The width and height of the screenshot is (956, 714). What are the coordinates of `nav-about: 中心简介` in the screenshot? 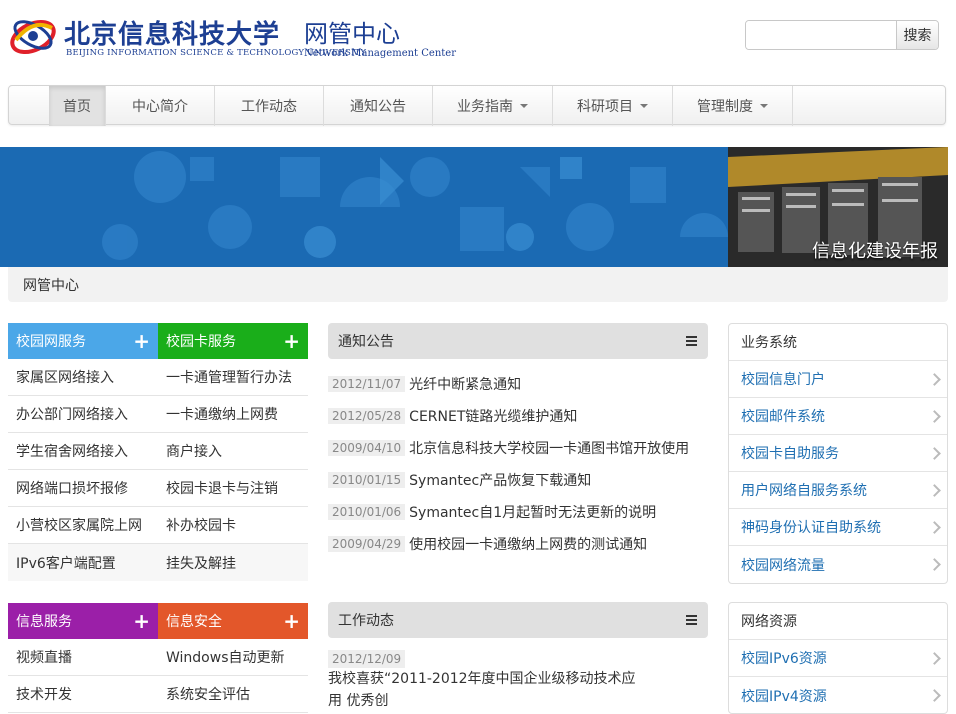 It's located at (160, 106).